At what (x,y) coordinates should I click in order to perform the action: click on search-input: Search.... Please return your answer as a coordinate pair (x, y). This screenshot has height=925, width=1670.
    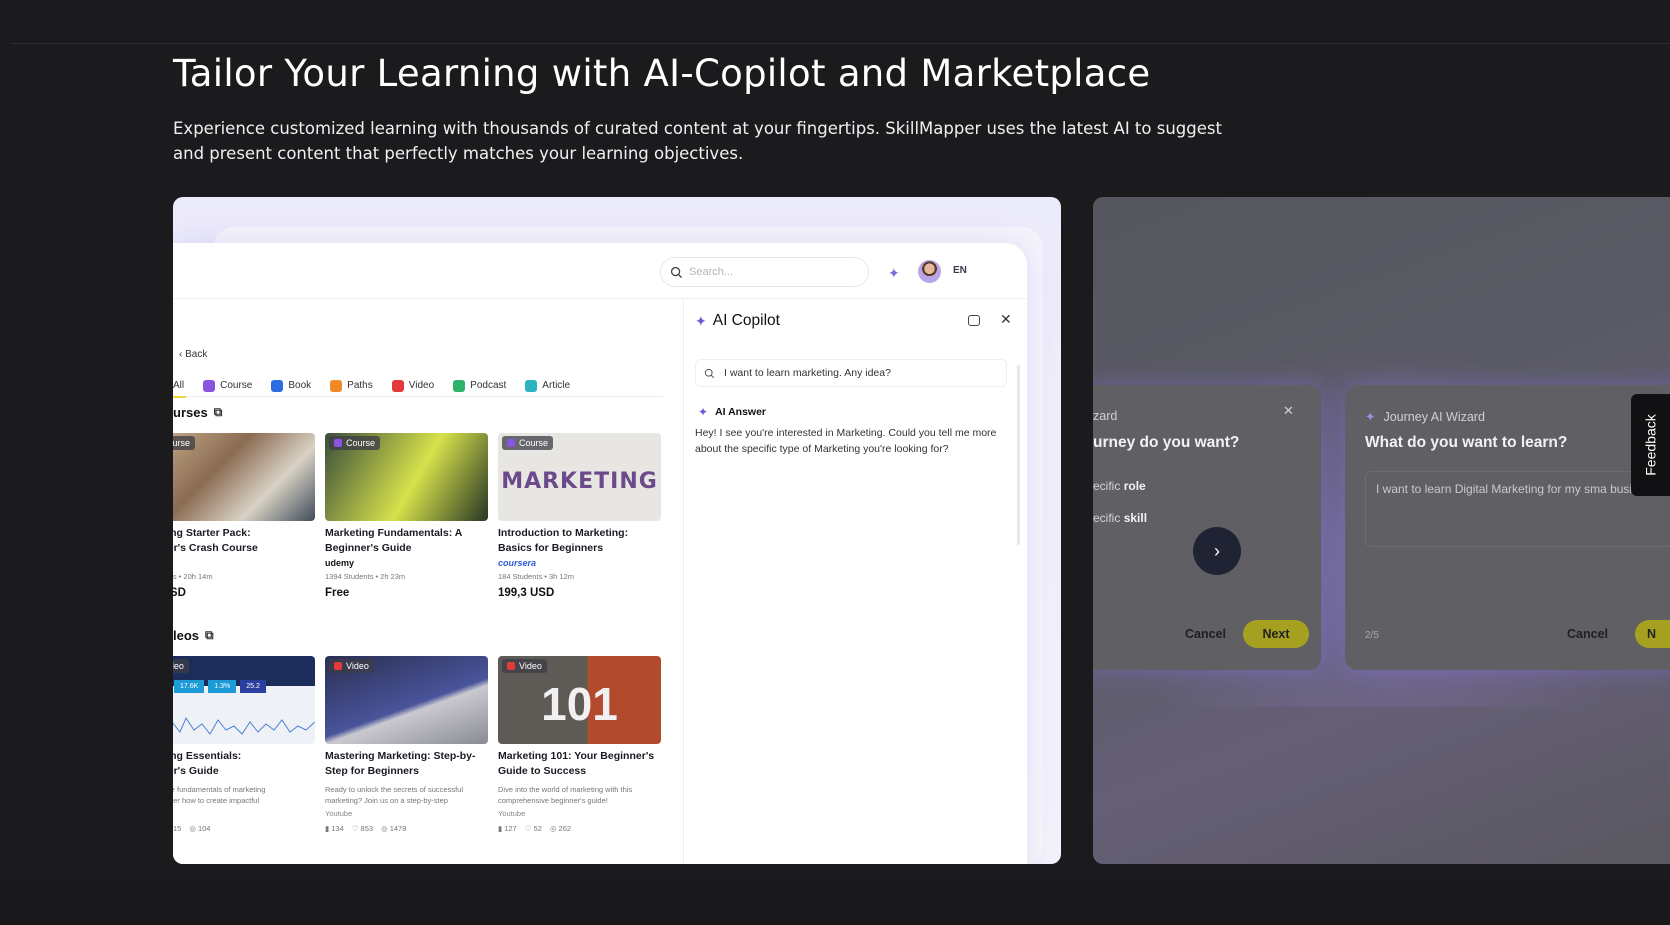
    Looking at the image, I should click on (764, 272).